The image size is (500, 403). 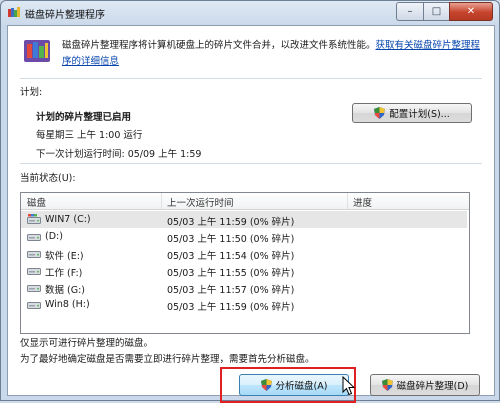 What do you see at coordinates (200, 202) in the screenshot?
I see `column-header-last-run: 上一次运行时间` at bounding box center [200, 202].